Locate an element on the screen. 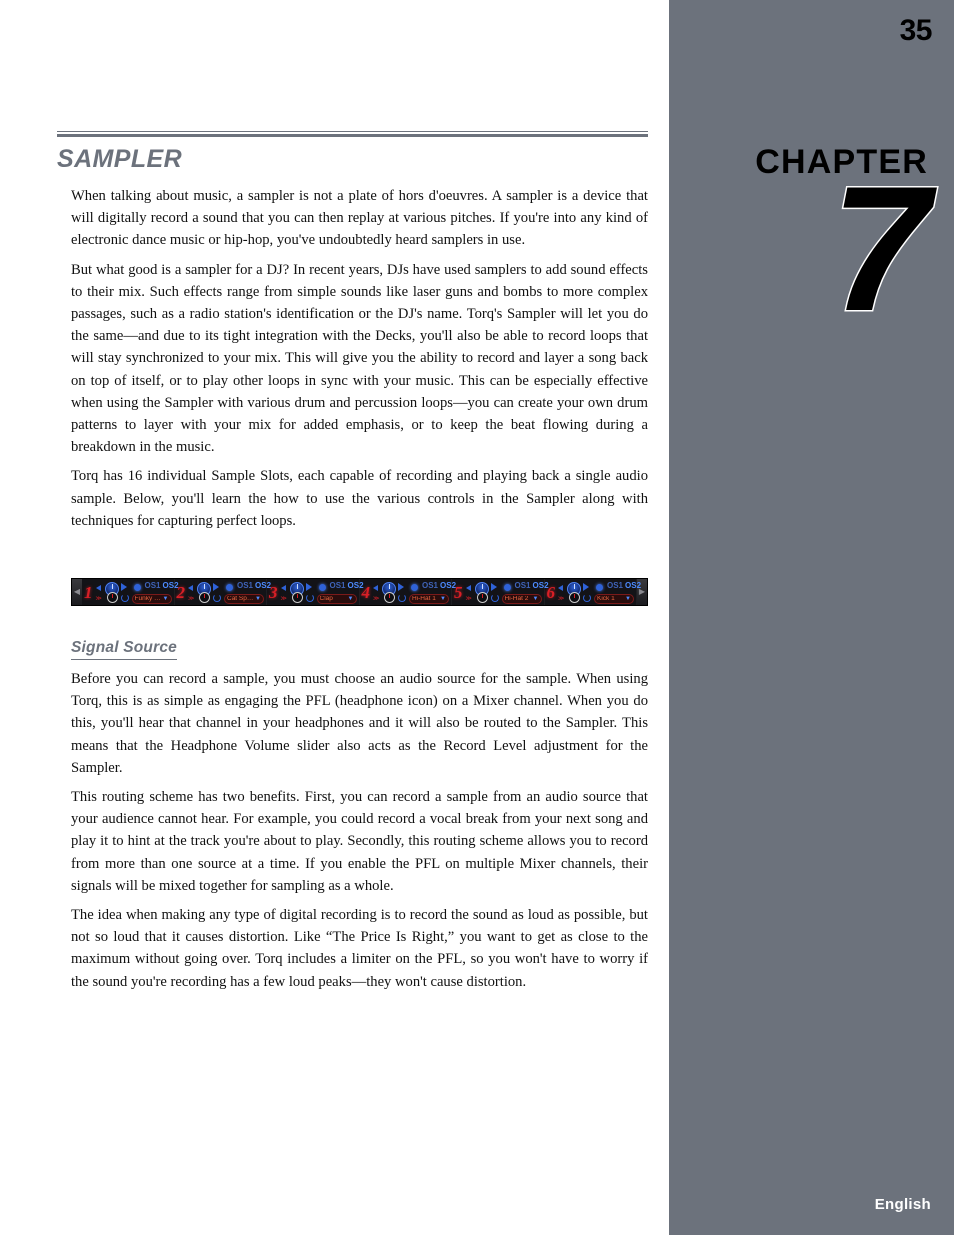 This screenshot has width=954, height=1235. sample-name-dropdown: Hi-Hat 1 ▼ is located at coordinates (429, 599).